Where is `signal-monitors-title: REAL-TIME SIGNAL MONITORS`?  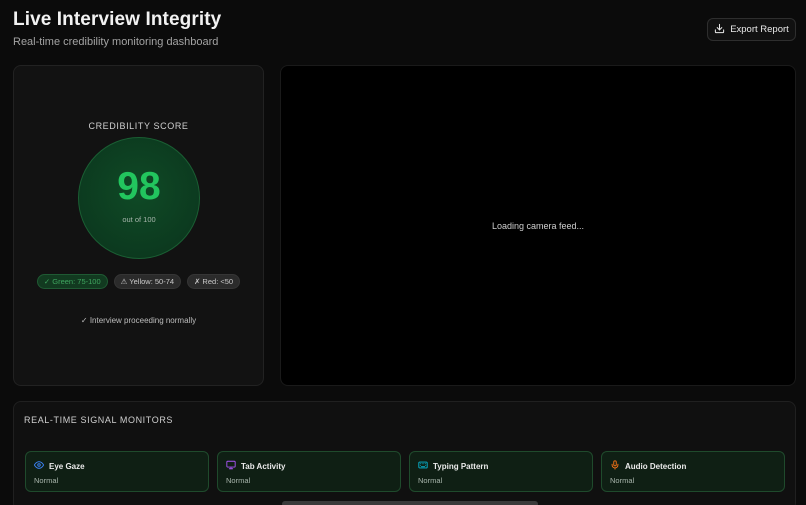
signal-monitors-title: REAL-TIME SIGNAL MONITORS is located at coordinates (99, 420).